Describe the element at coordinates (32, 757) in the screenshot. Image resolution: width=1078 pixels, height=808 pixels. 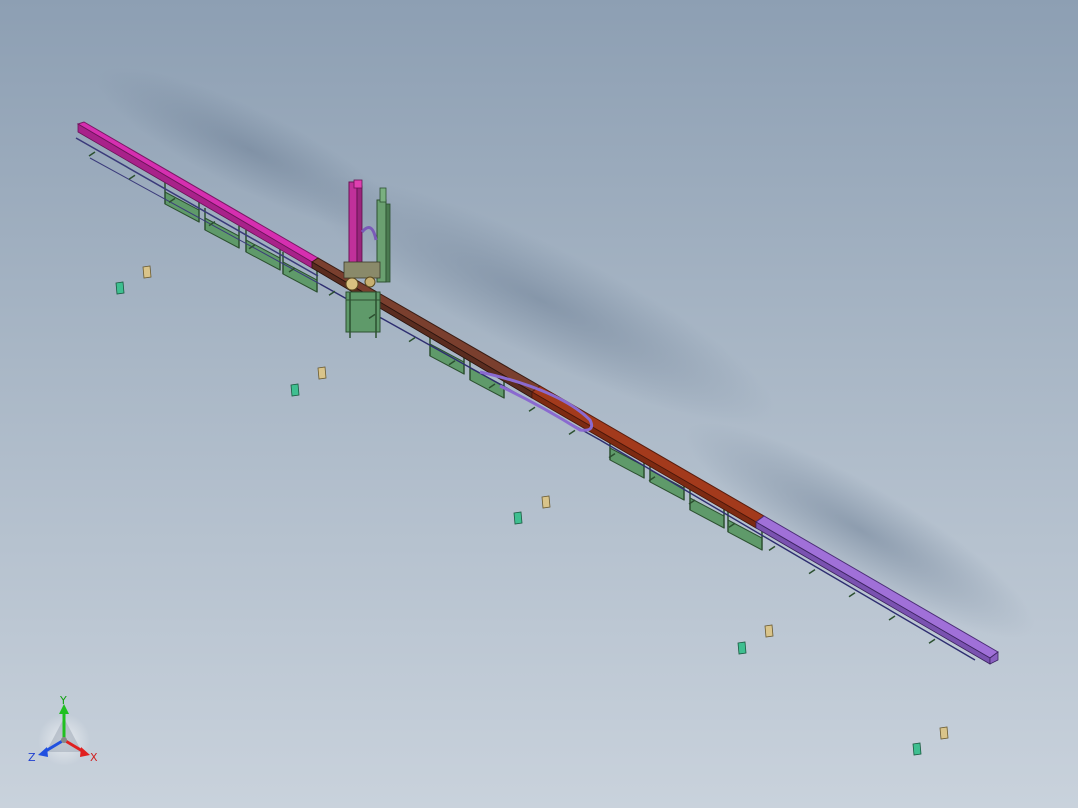
I see `z-axis-label: Z` at that location.